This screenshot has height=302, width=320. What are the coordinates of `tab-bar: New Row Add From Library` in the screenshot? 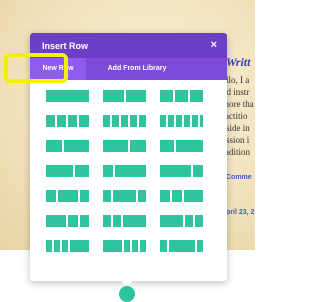 It's located at (128, 69).